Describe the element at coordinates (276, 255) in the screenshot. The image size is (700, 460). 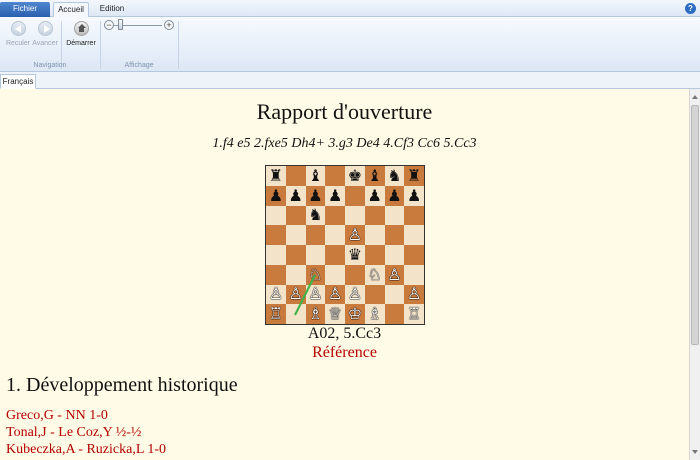
I see `square-a4` at that location.